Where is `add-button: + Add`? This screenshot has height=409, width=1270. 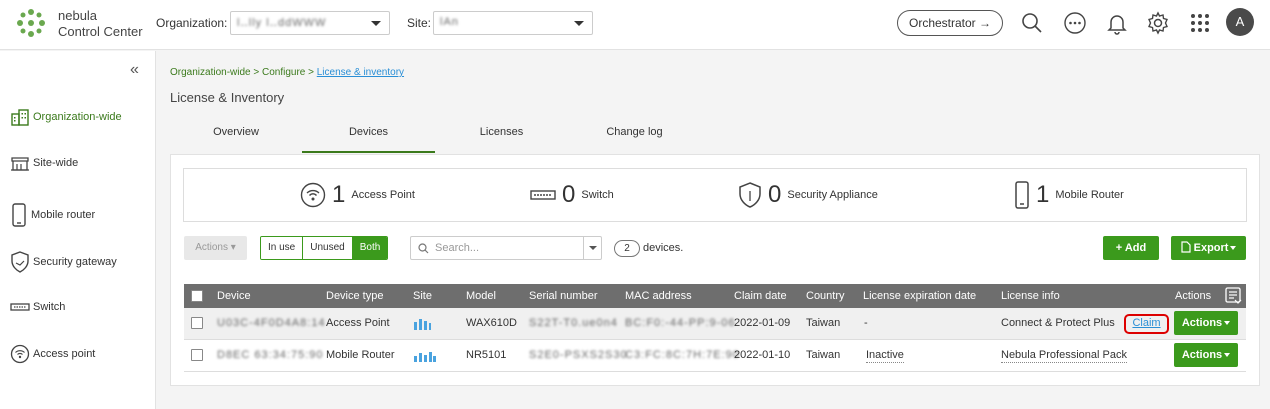
add-button: + Add is located at coordinates (1131, 248).